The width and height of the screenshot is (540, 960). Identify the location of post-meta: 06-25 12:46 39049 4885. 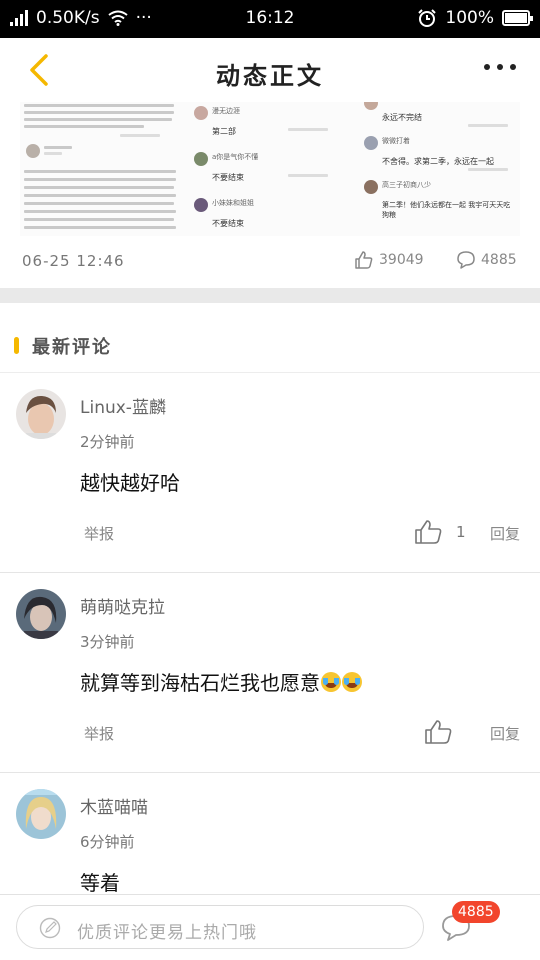
(270, 263).